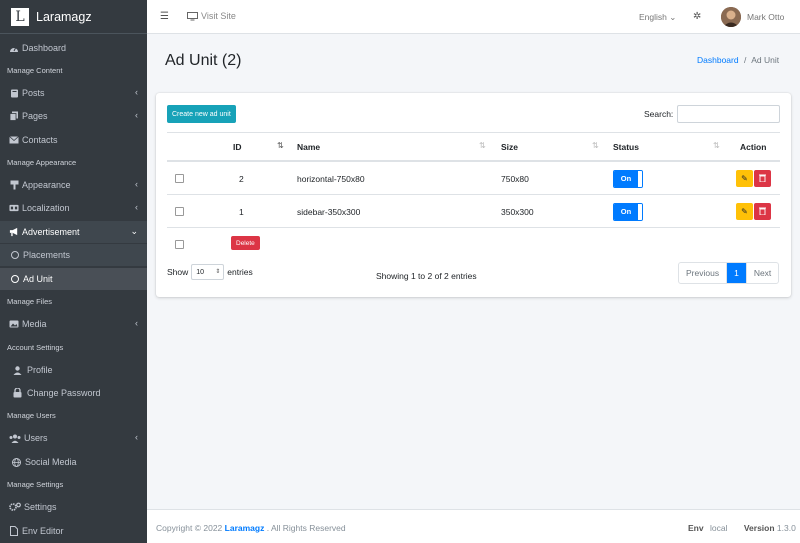 The width and height of the screenshot is (800, 543). Describe the element at coordinates (46, 185) in the screenshot. I see `sidebar-item-label: Appearance` at that location.